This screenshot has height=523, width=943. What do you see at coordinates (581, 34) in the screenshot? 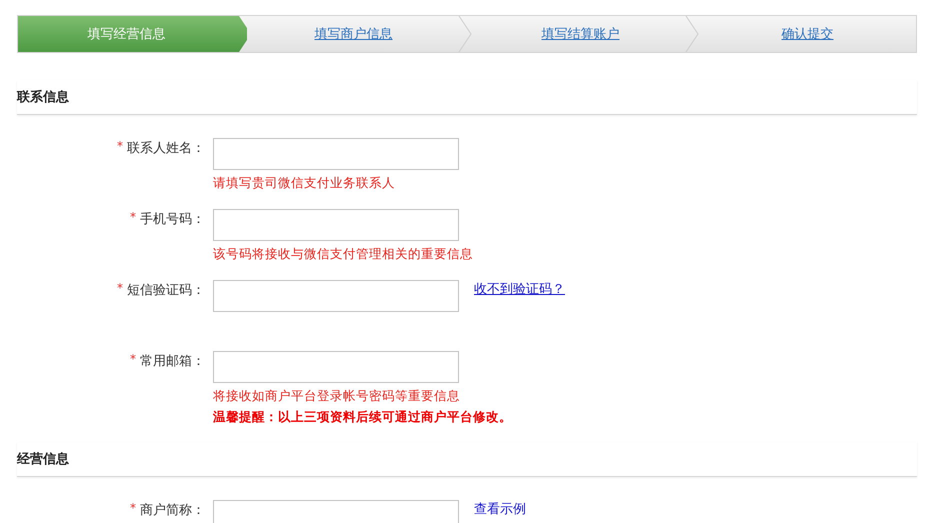
I see `step-tab: 填写结算账户` at bounding box center [581, 34].